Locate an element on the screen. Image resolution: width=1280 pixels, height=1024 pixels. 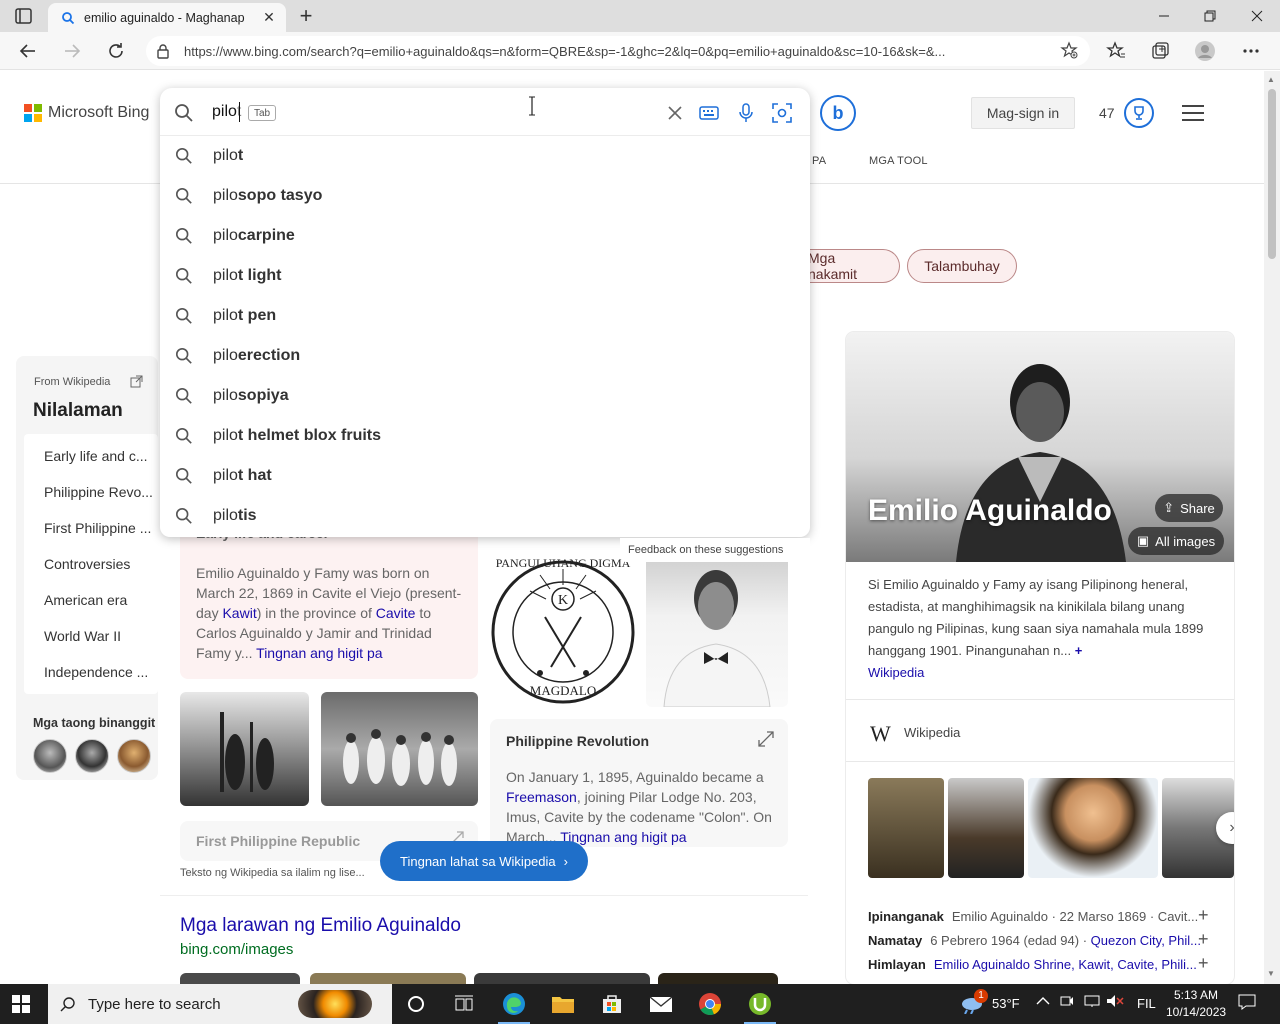
filter-pill-biography: Talambuhay is located at coordinates (962, 266).